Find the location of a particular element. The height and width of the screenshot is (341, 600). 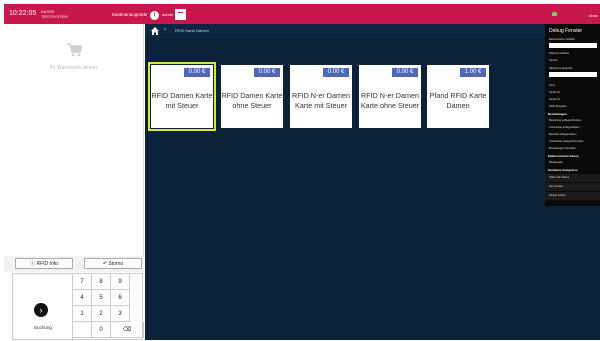

debug-item: Unbestellte auflegen/beenden is located at coordinates (566, 141).